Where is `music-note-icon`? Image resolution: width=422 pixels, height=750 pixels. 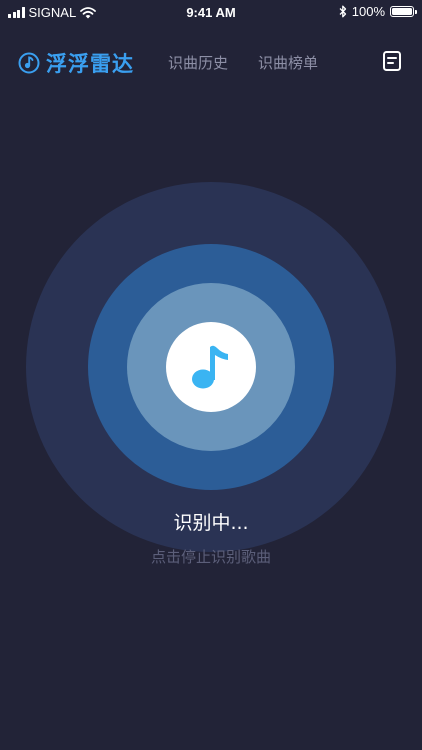 music-note-icon is located at coordinates (210, 367).